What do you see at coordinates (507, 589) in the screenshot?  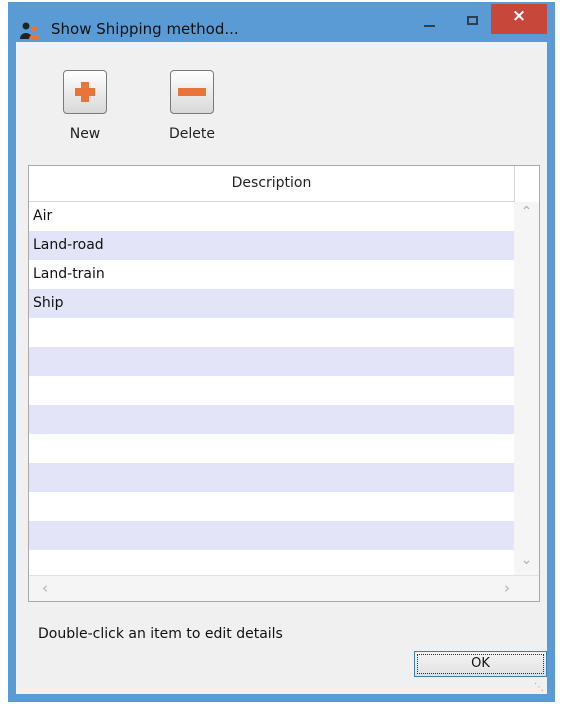 I see `scroll-right-icon: ›` at bounding box center [507, 589].